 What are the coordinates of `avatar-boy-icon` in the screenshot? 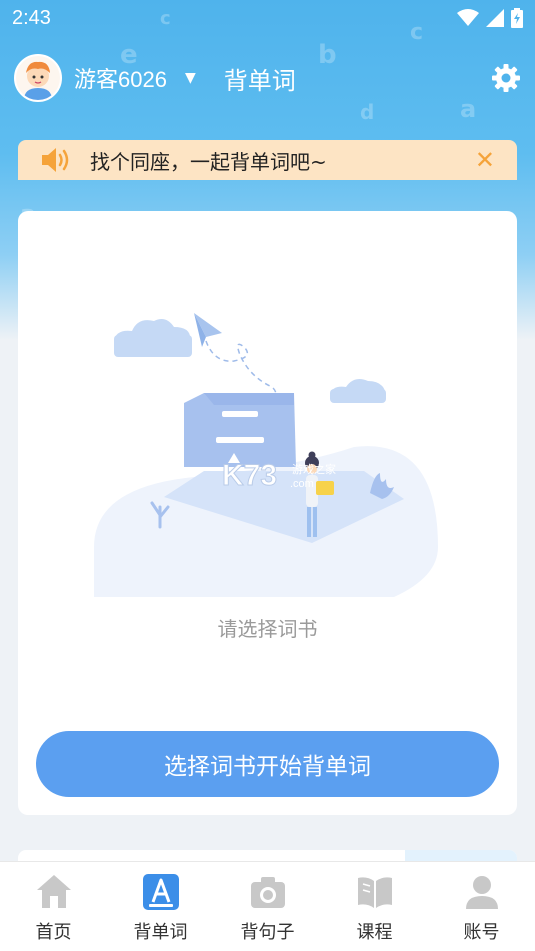 It's located at (38, 78).